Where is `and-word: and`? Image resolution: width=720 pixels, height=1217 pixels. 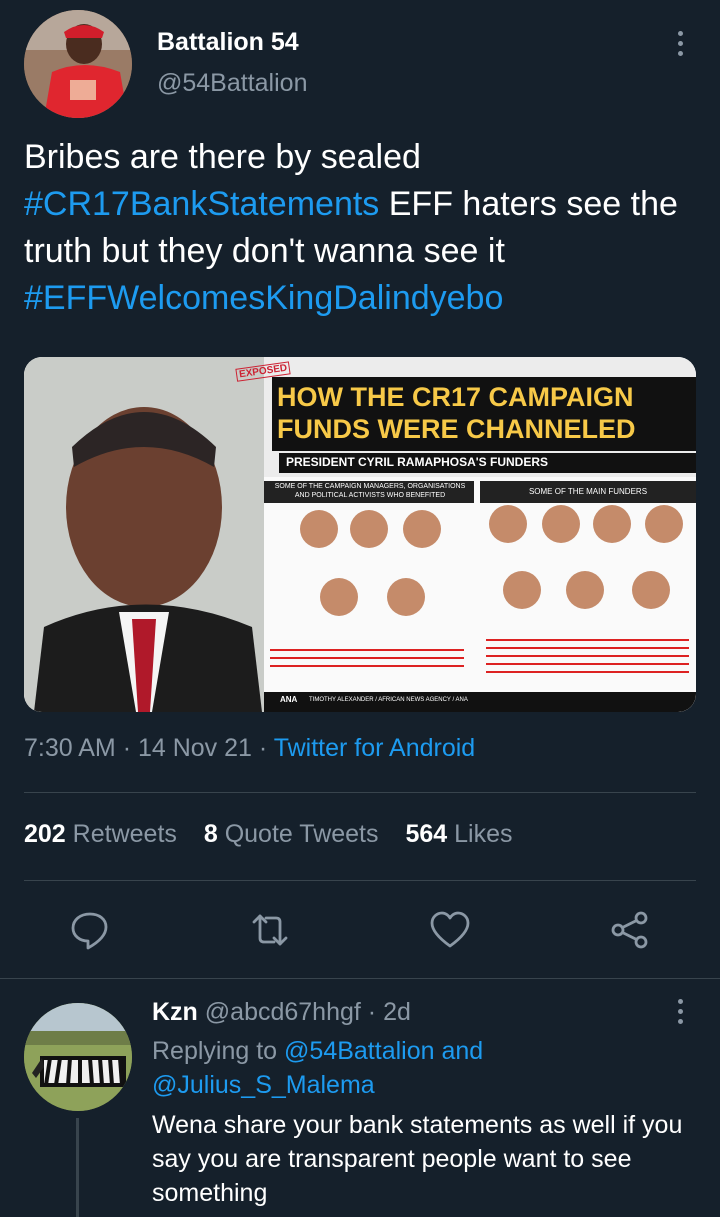
and-word: and is located at coordinates (459, 1051).